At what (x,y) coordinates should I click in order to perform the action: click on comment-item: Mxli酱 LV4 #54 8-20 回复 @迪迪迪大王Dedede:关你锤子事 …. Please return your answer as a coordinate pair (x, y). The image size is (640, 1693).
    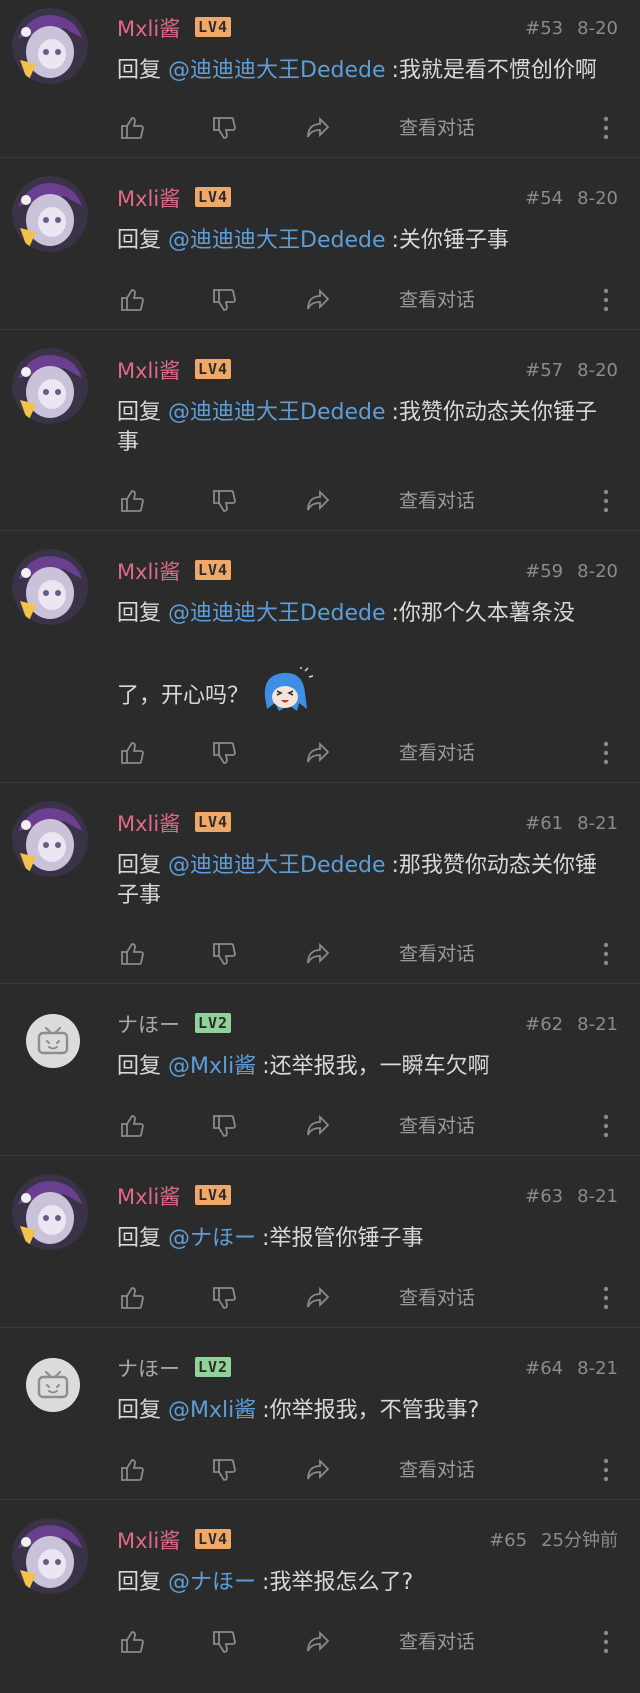
    Looking at the image, I should click on (320, 244).